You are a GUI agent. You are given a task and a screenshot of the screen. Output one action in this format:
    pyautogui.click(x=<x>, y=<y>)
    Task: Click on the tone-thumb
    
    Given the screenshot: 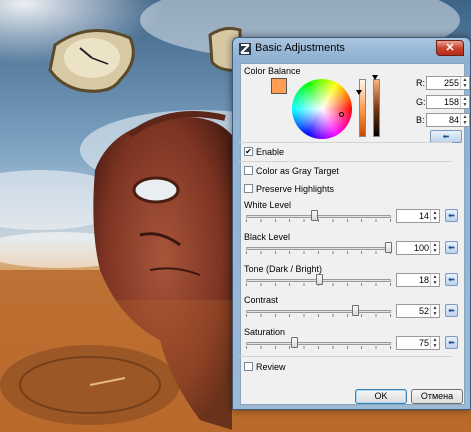 What is the action you would take?
    pyautogui.click(x=319, y=279)
    